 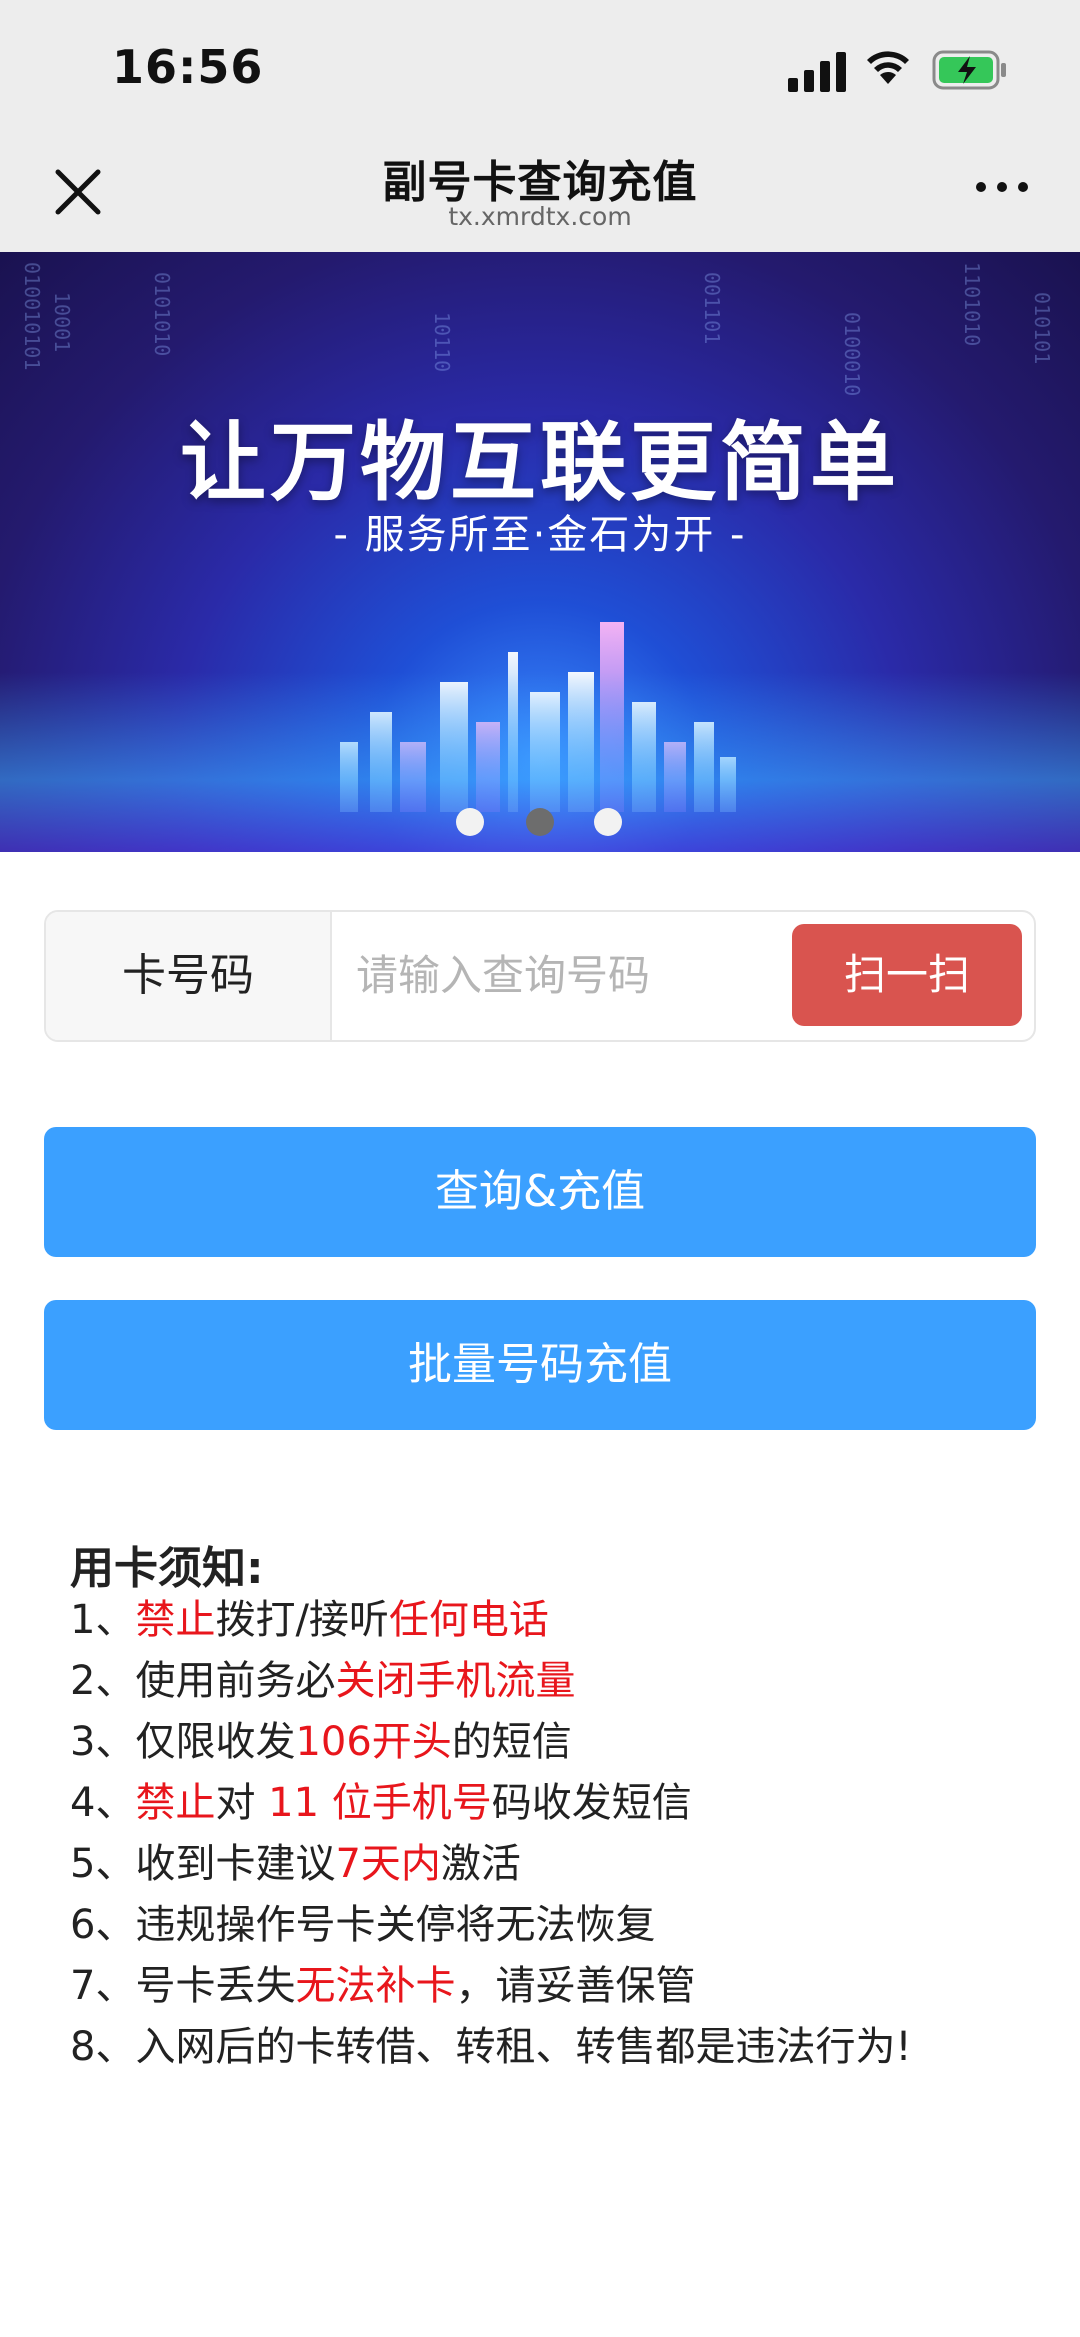 I want to click on query-recharge-button: 查询&充值, so click(x=540, y=1192).